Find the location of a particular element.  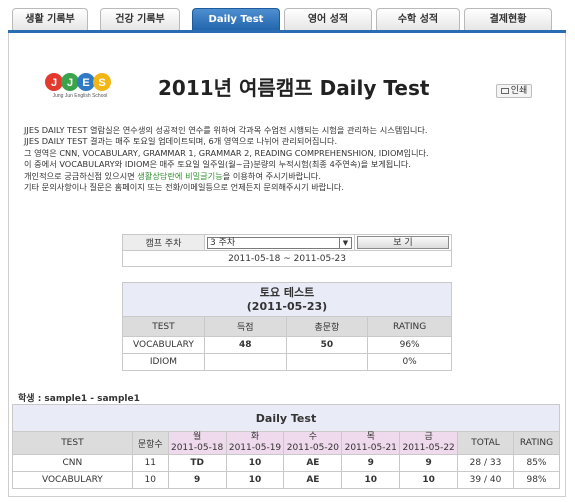

cell-total is located at coordinates (327, 362).